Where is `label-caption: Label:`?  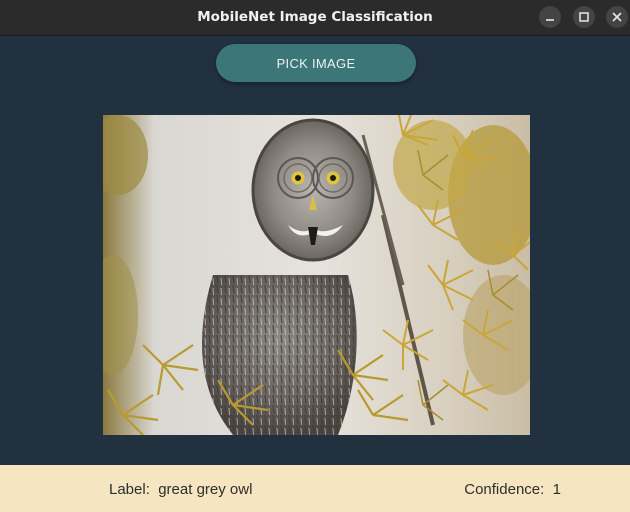 label-caption: Label: is located at coordinates (129, 489).